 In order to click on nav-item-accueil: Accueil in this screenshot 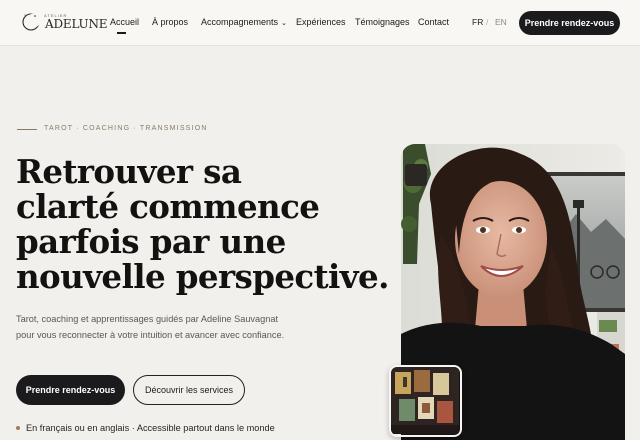, I will do `click(124, 22)`.